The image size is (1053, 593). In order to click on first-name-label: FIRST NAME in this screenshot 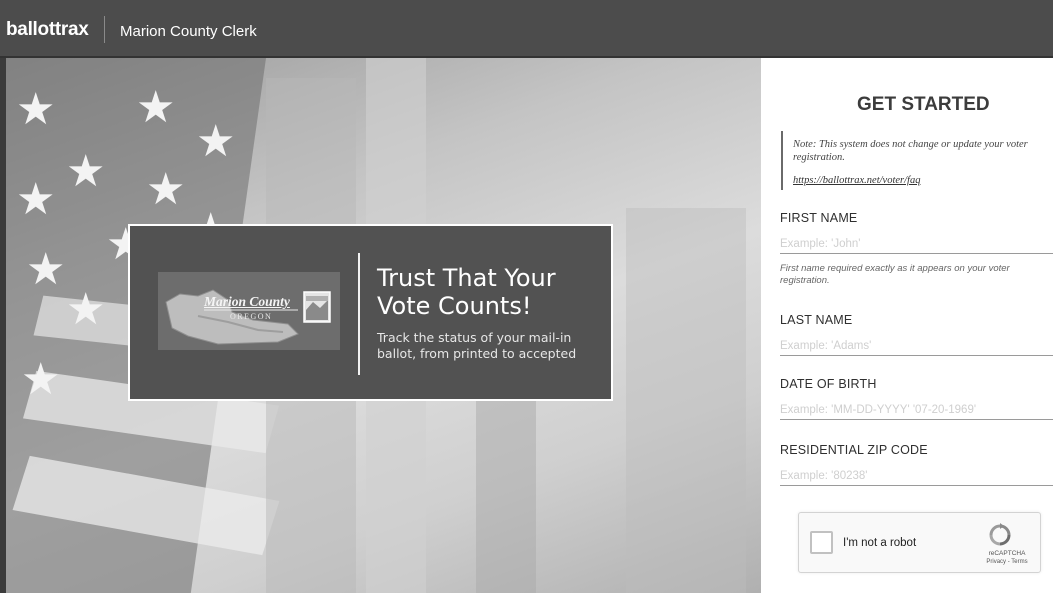, I will do `click(819, 218)`.